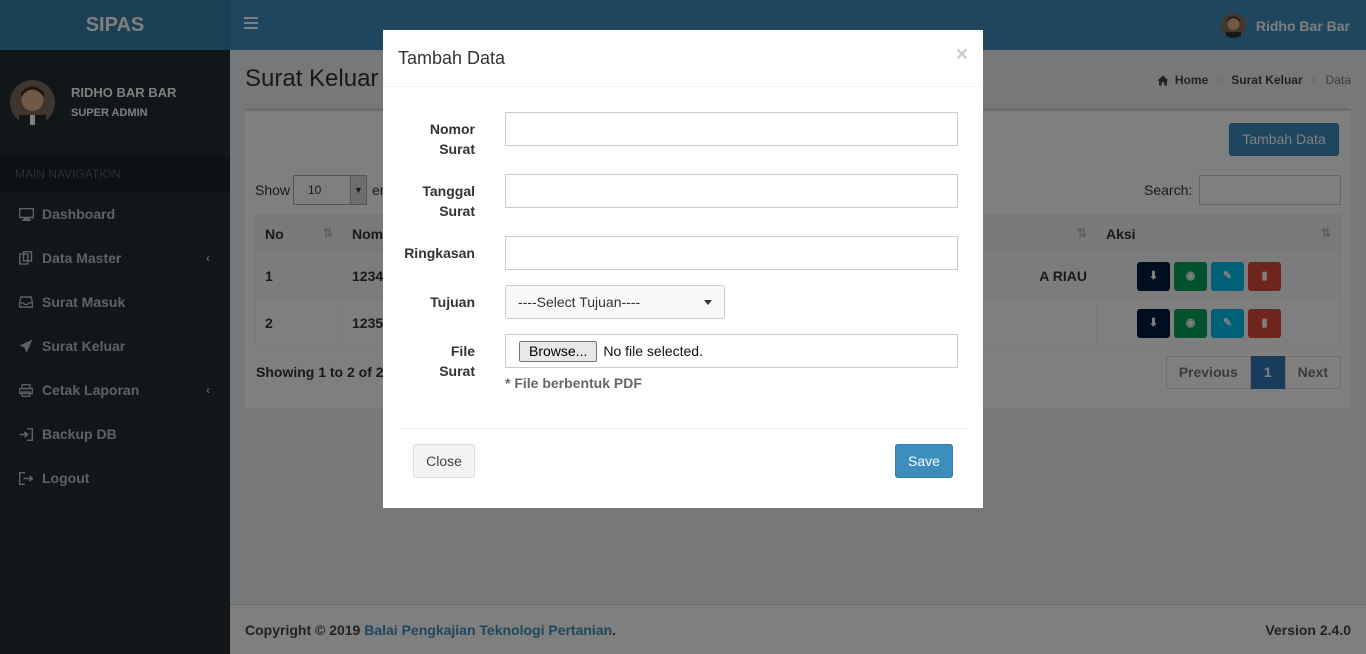  Describe the element at coordinates (924, 461) in the screenshot. I see `save-button: Save` at that location.